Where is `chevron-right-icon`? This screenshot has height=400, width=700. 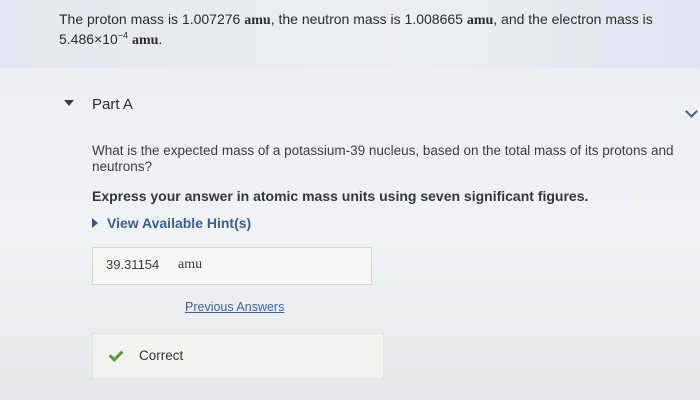
chevron-right-icon is located at coordinates (691, 111).